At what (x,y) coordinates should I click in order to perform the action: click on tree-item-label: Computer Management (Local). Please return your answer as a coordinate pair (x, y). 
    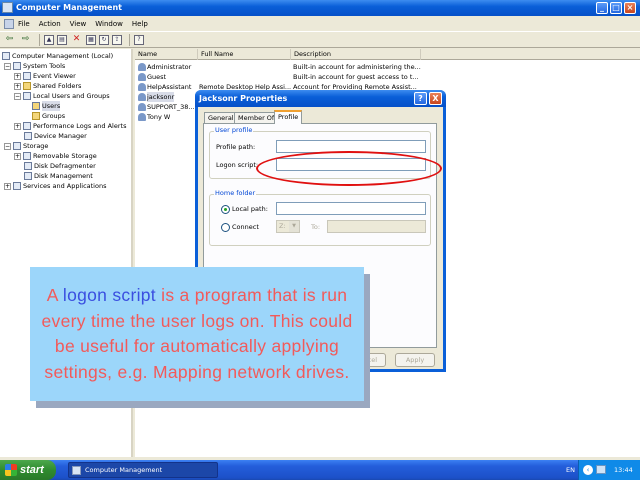
    Looking at the image, I should click on (63, 56).